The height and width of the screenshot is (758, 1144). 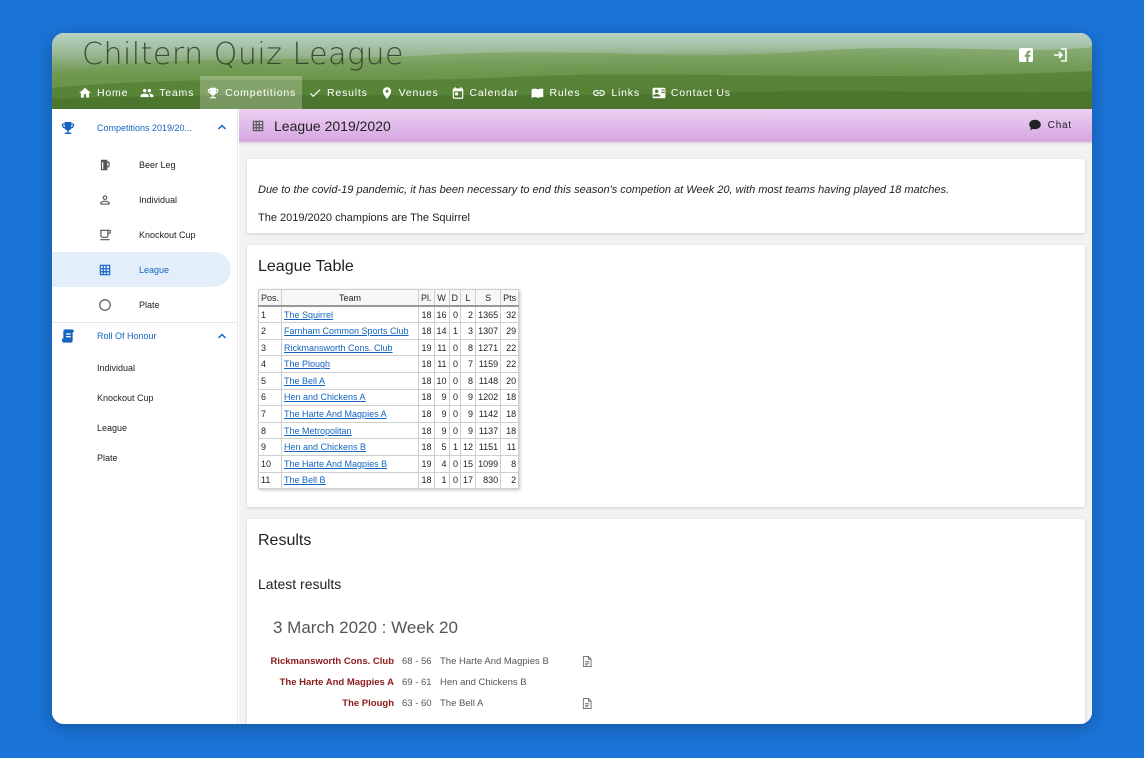 I want to click on team-cell: The Metropolitan, so click(x=350, y=430).